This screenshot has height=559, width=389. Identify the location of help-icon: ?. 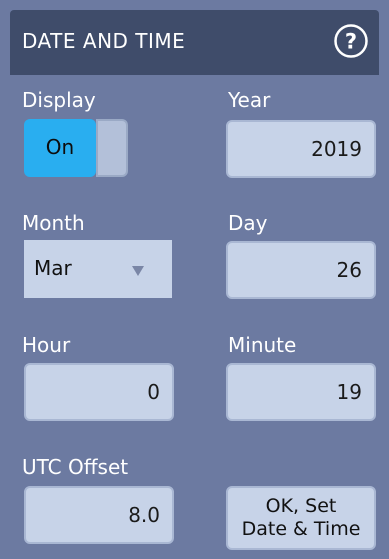
(351, 41).